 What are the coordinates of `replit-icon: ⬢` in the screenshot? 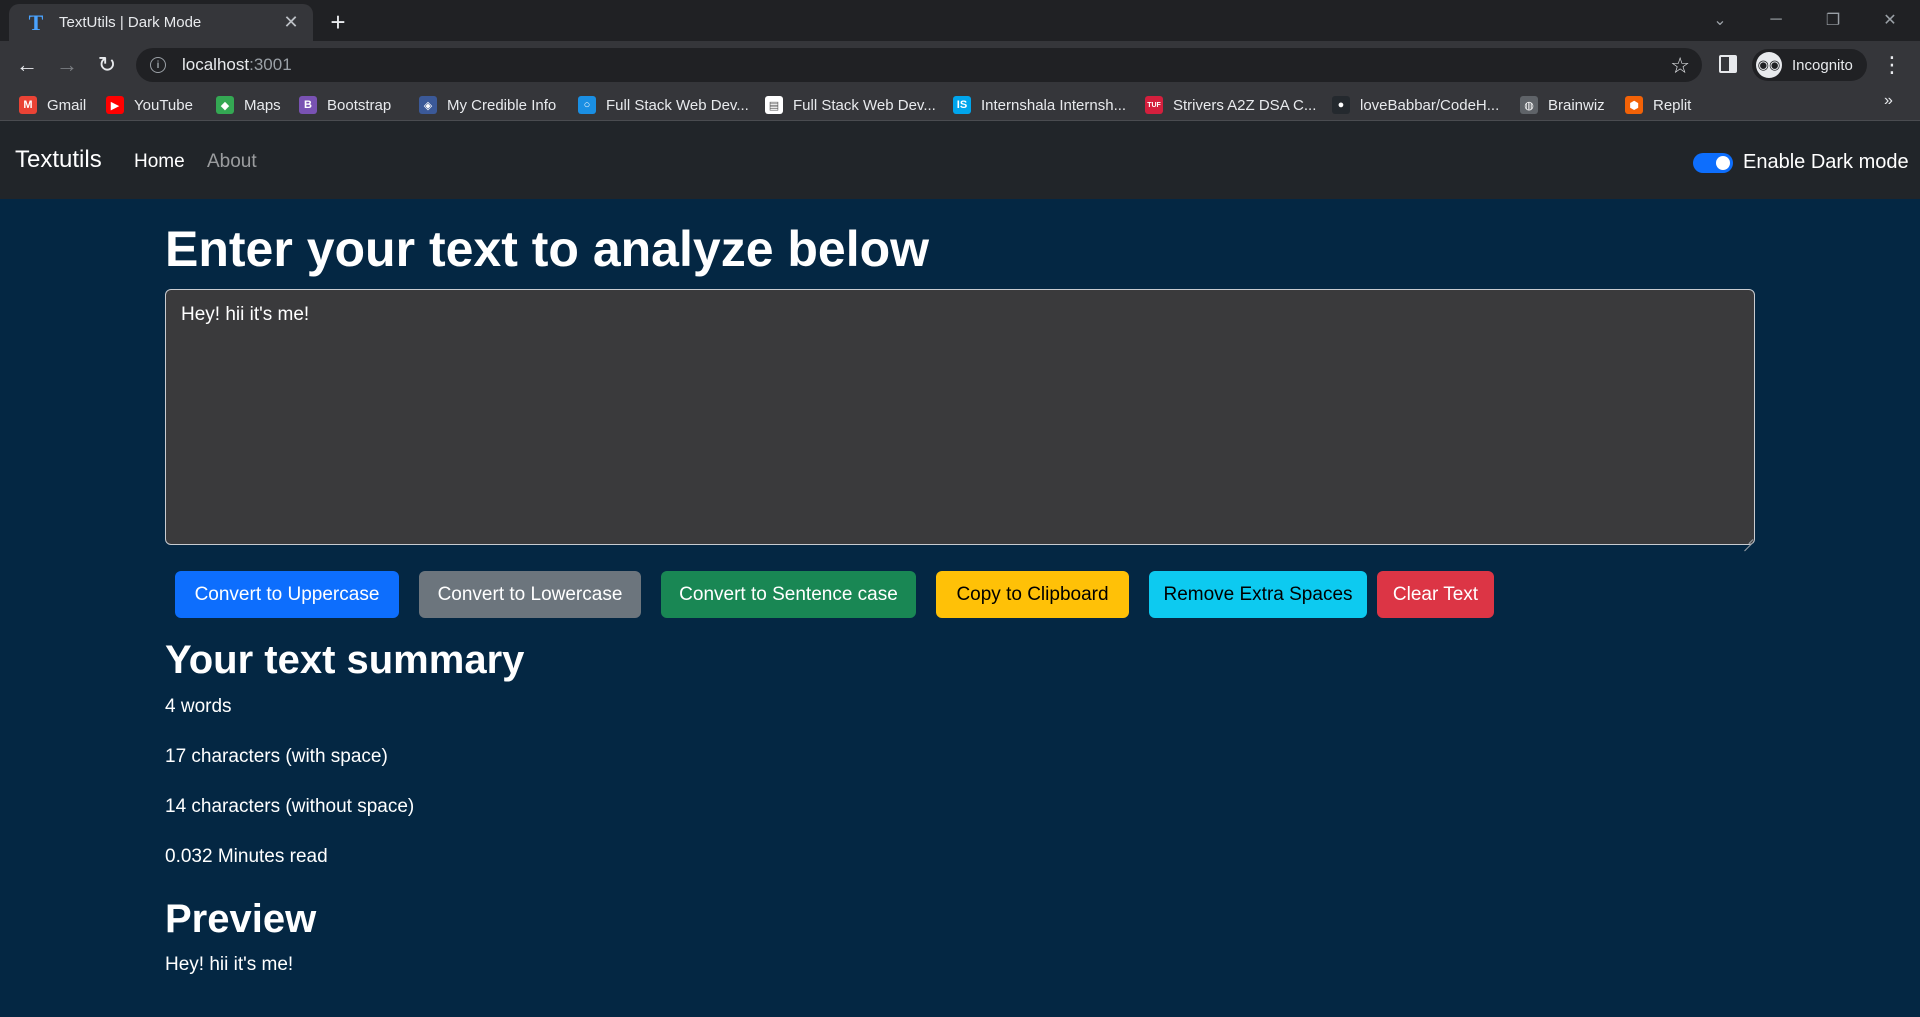 It's located at (1634, 105).